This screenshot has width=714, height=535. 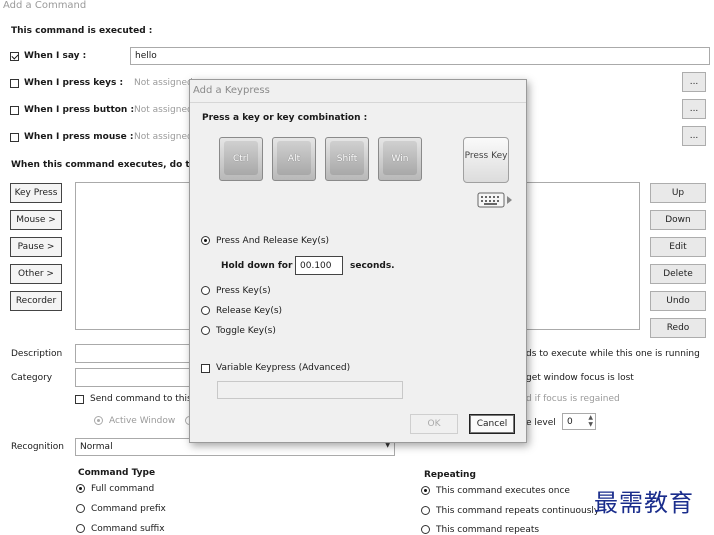 I want to click on spinner-arrows-icon: ▲ ▼, so click(x=590, y=421).